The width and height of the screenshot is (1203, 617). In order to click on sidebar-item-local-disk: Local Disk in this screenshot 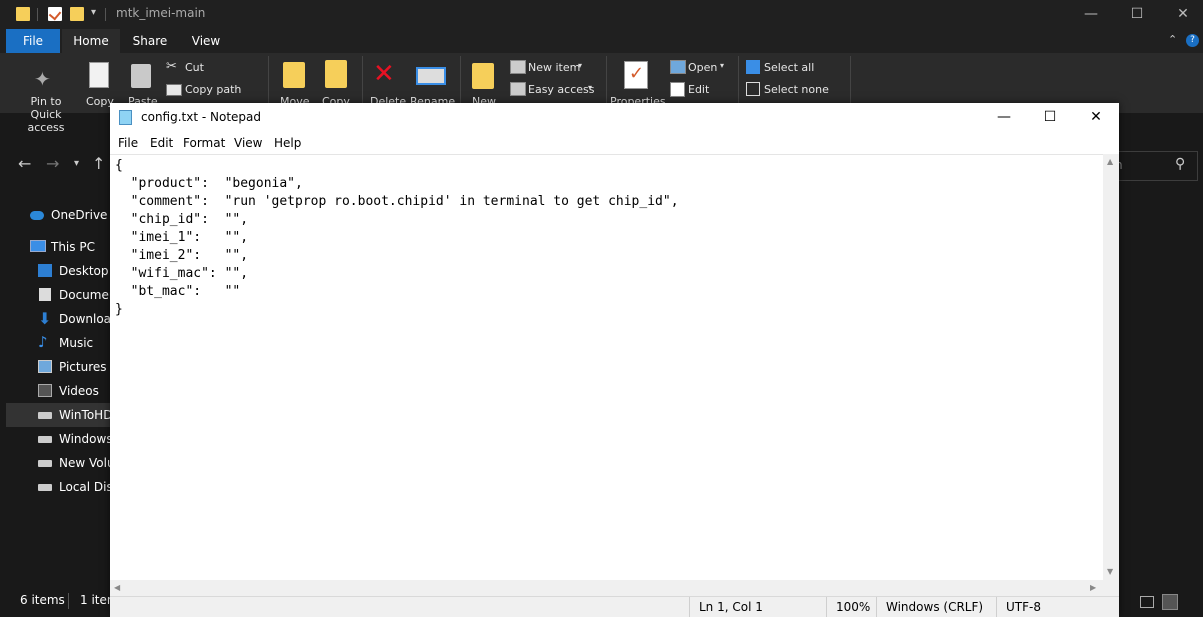, I will do `click(60, 487)`.